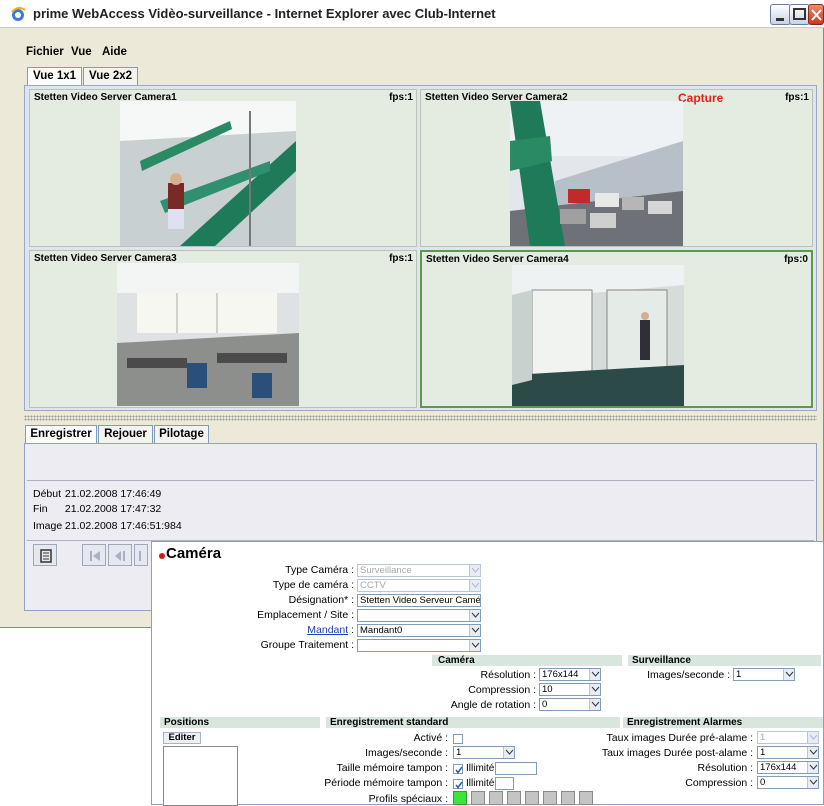 The width and height of the screenshot is (824, 806). I want to click on alarm-resolution-select: 176x144, so click(788, 767).